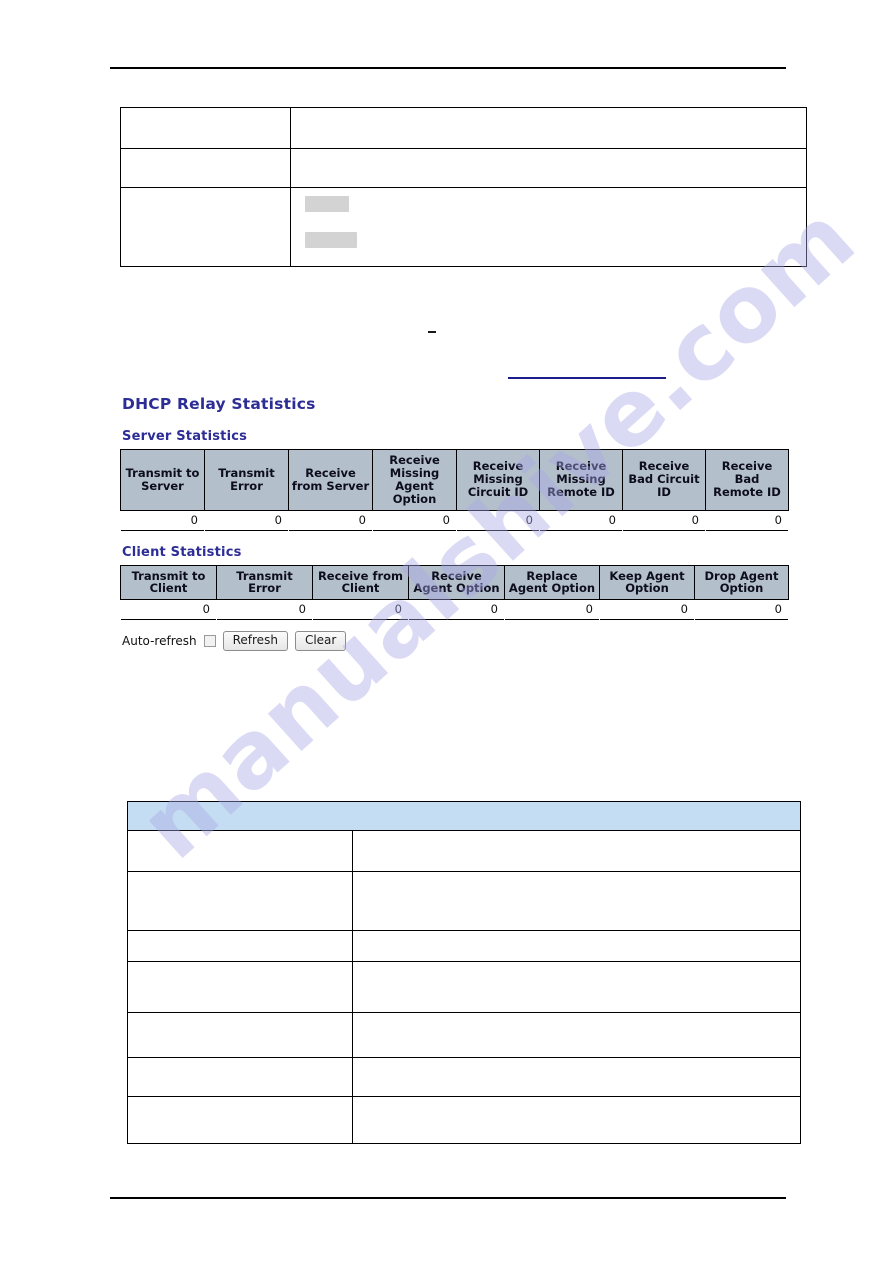  I want to click on refresh-button: Refresh, so click(255, 641).